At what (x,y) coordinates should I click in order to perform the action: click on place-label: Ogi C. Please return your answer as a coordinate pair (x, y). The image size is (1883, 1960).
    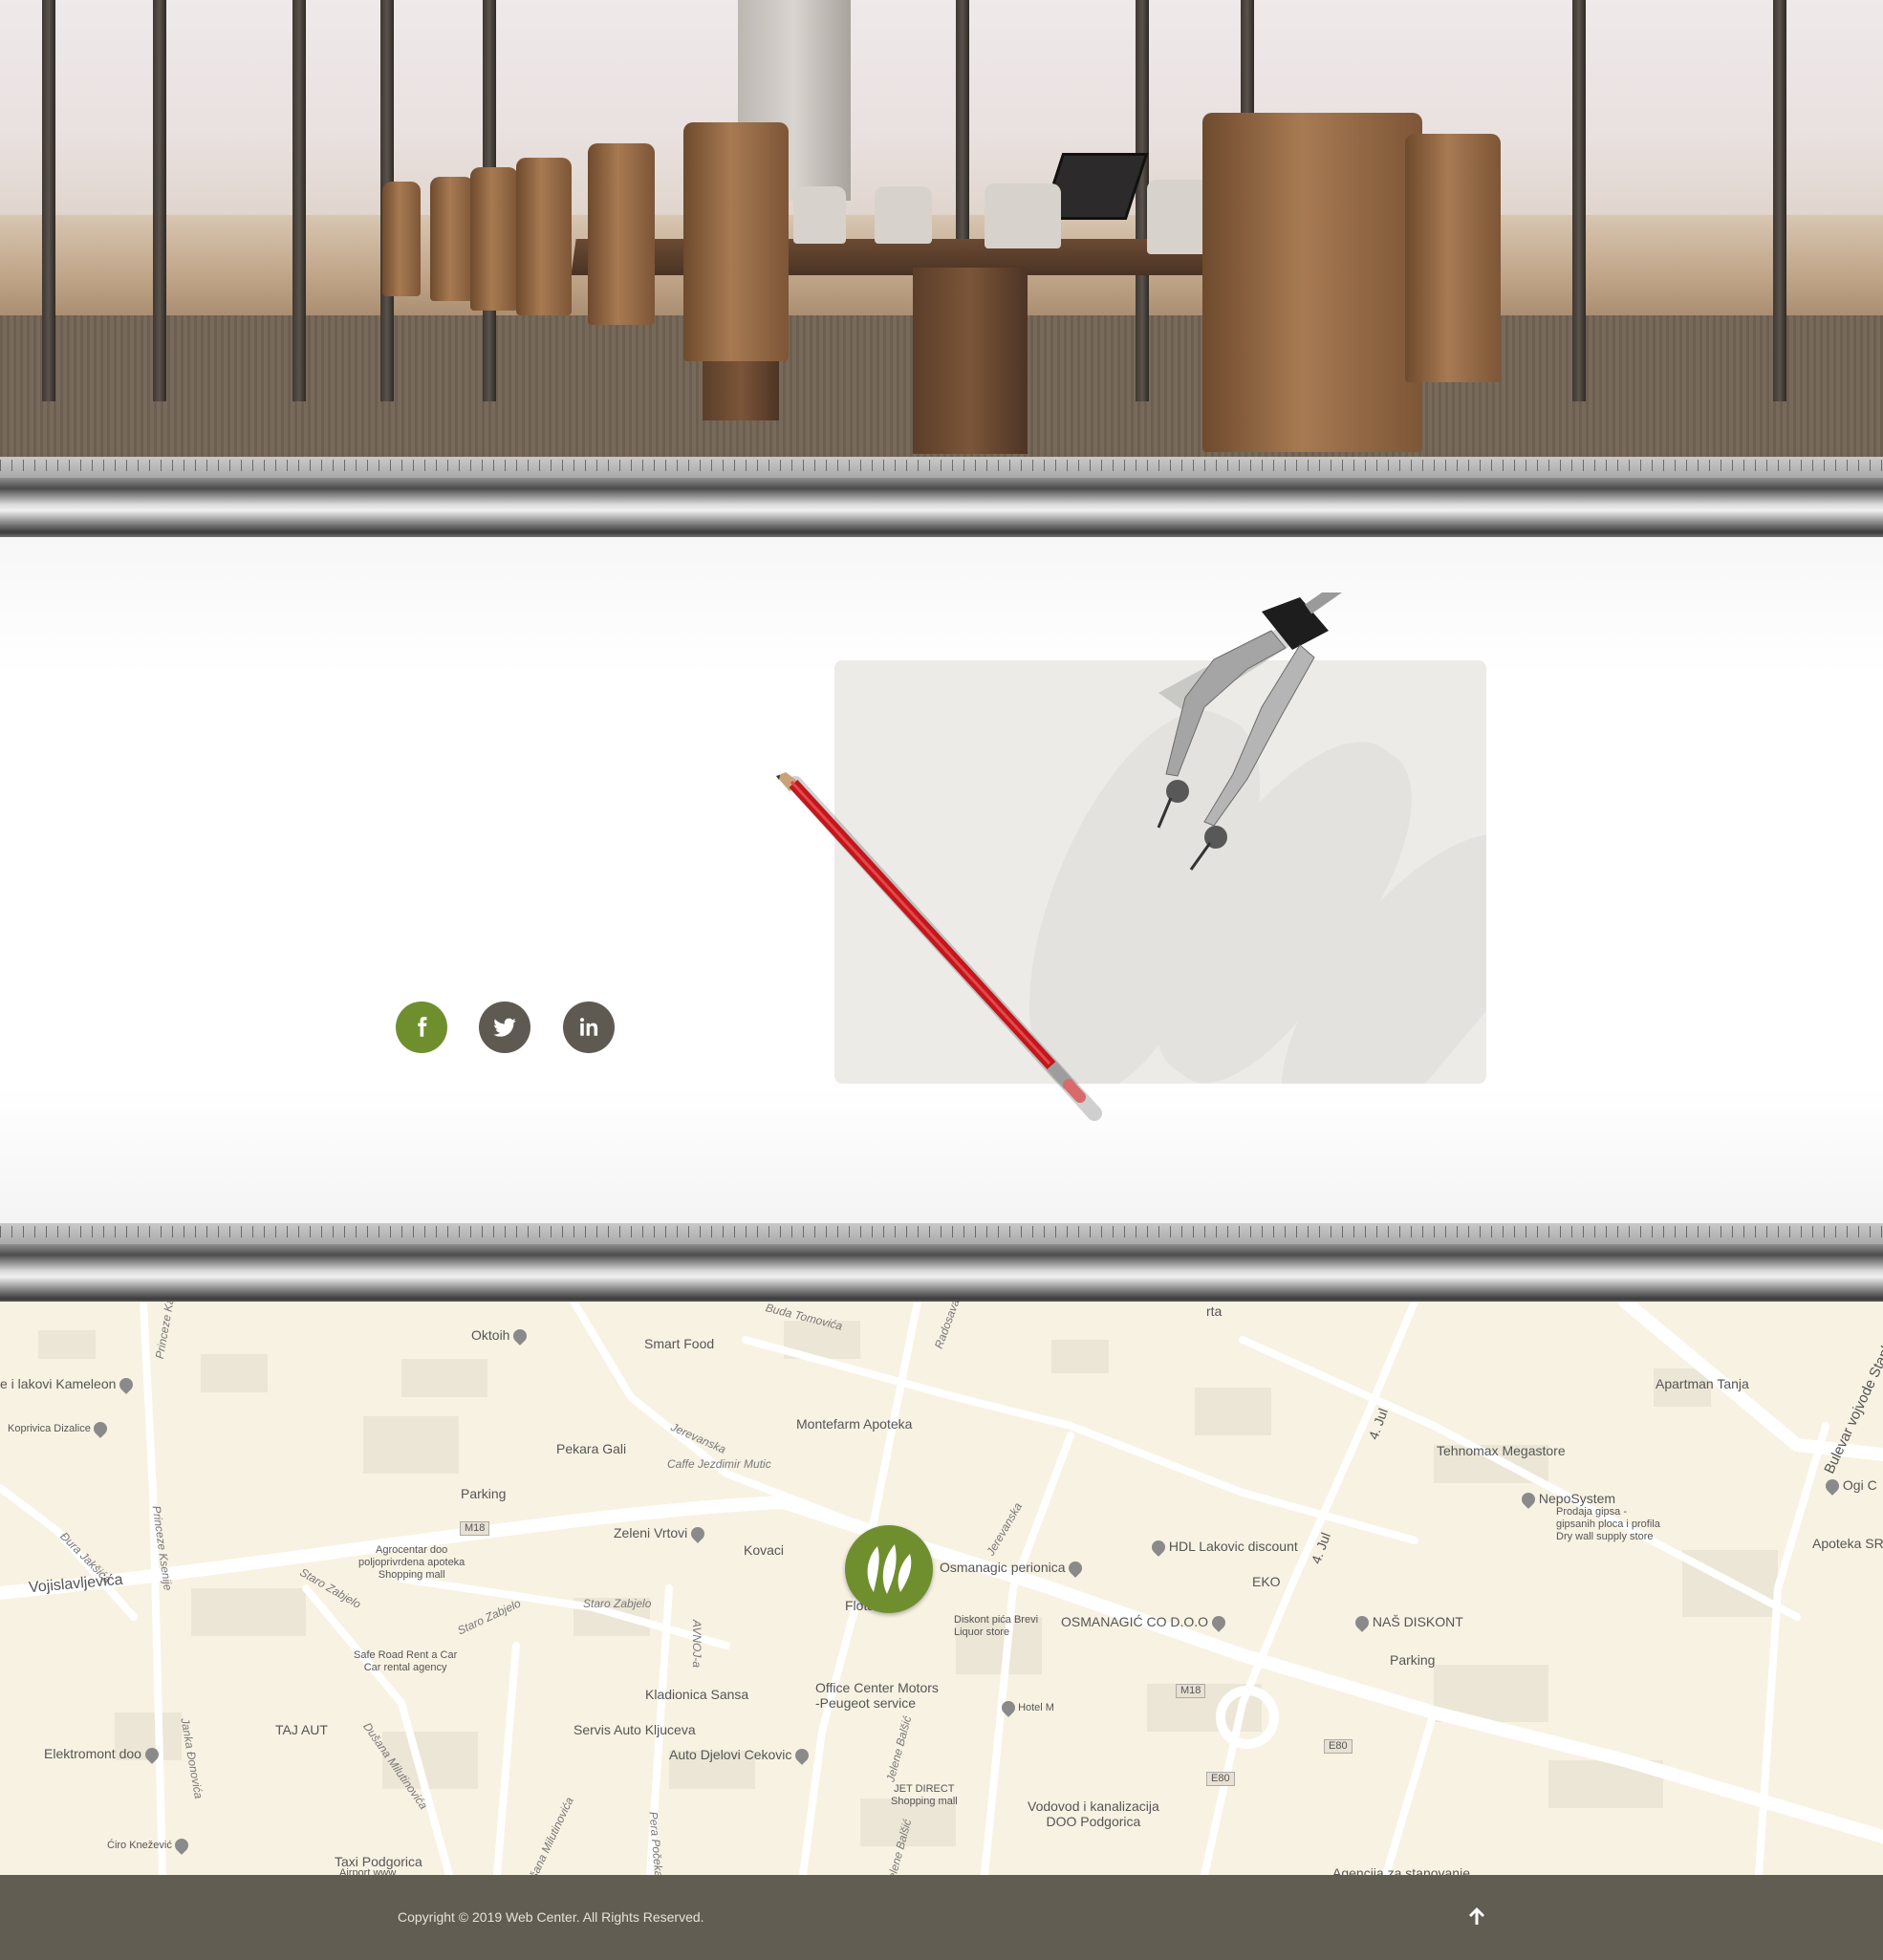
    Looking at the image, I should click on (1859, 1485).